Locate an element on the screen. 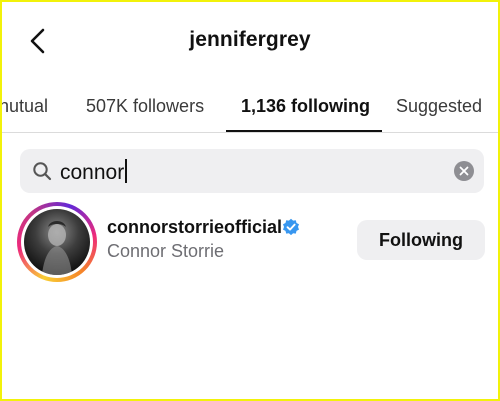  profile-username-title: jennifergrey is located at coordinates (250, 39).